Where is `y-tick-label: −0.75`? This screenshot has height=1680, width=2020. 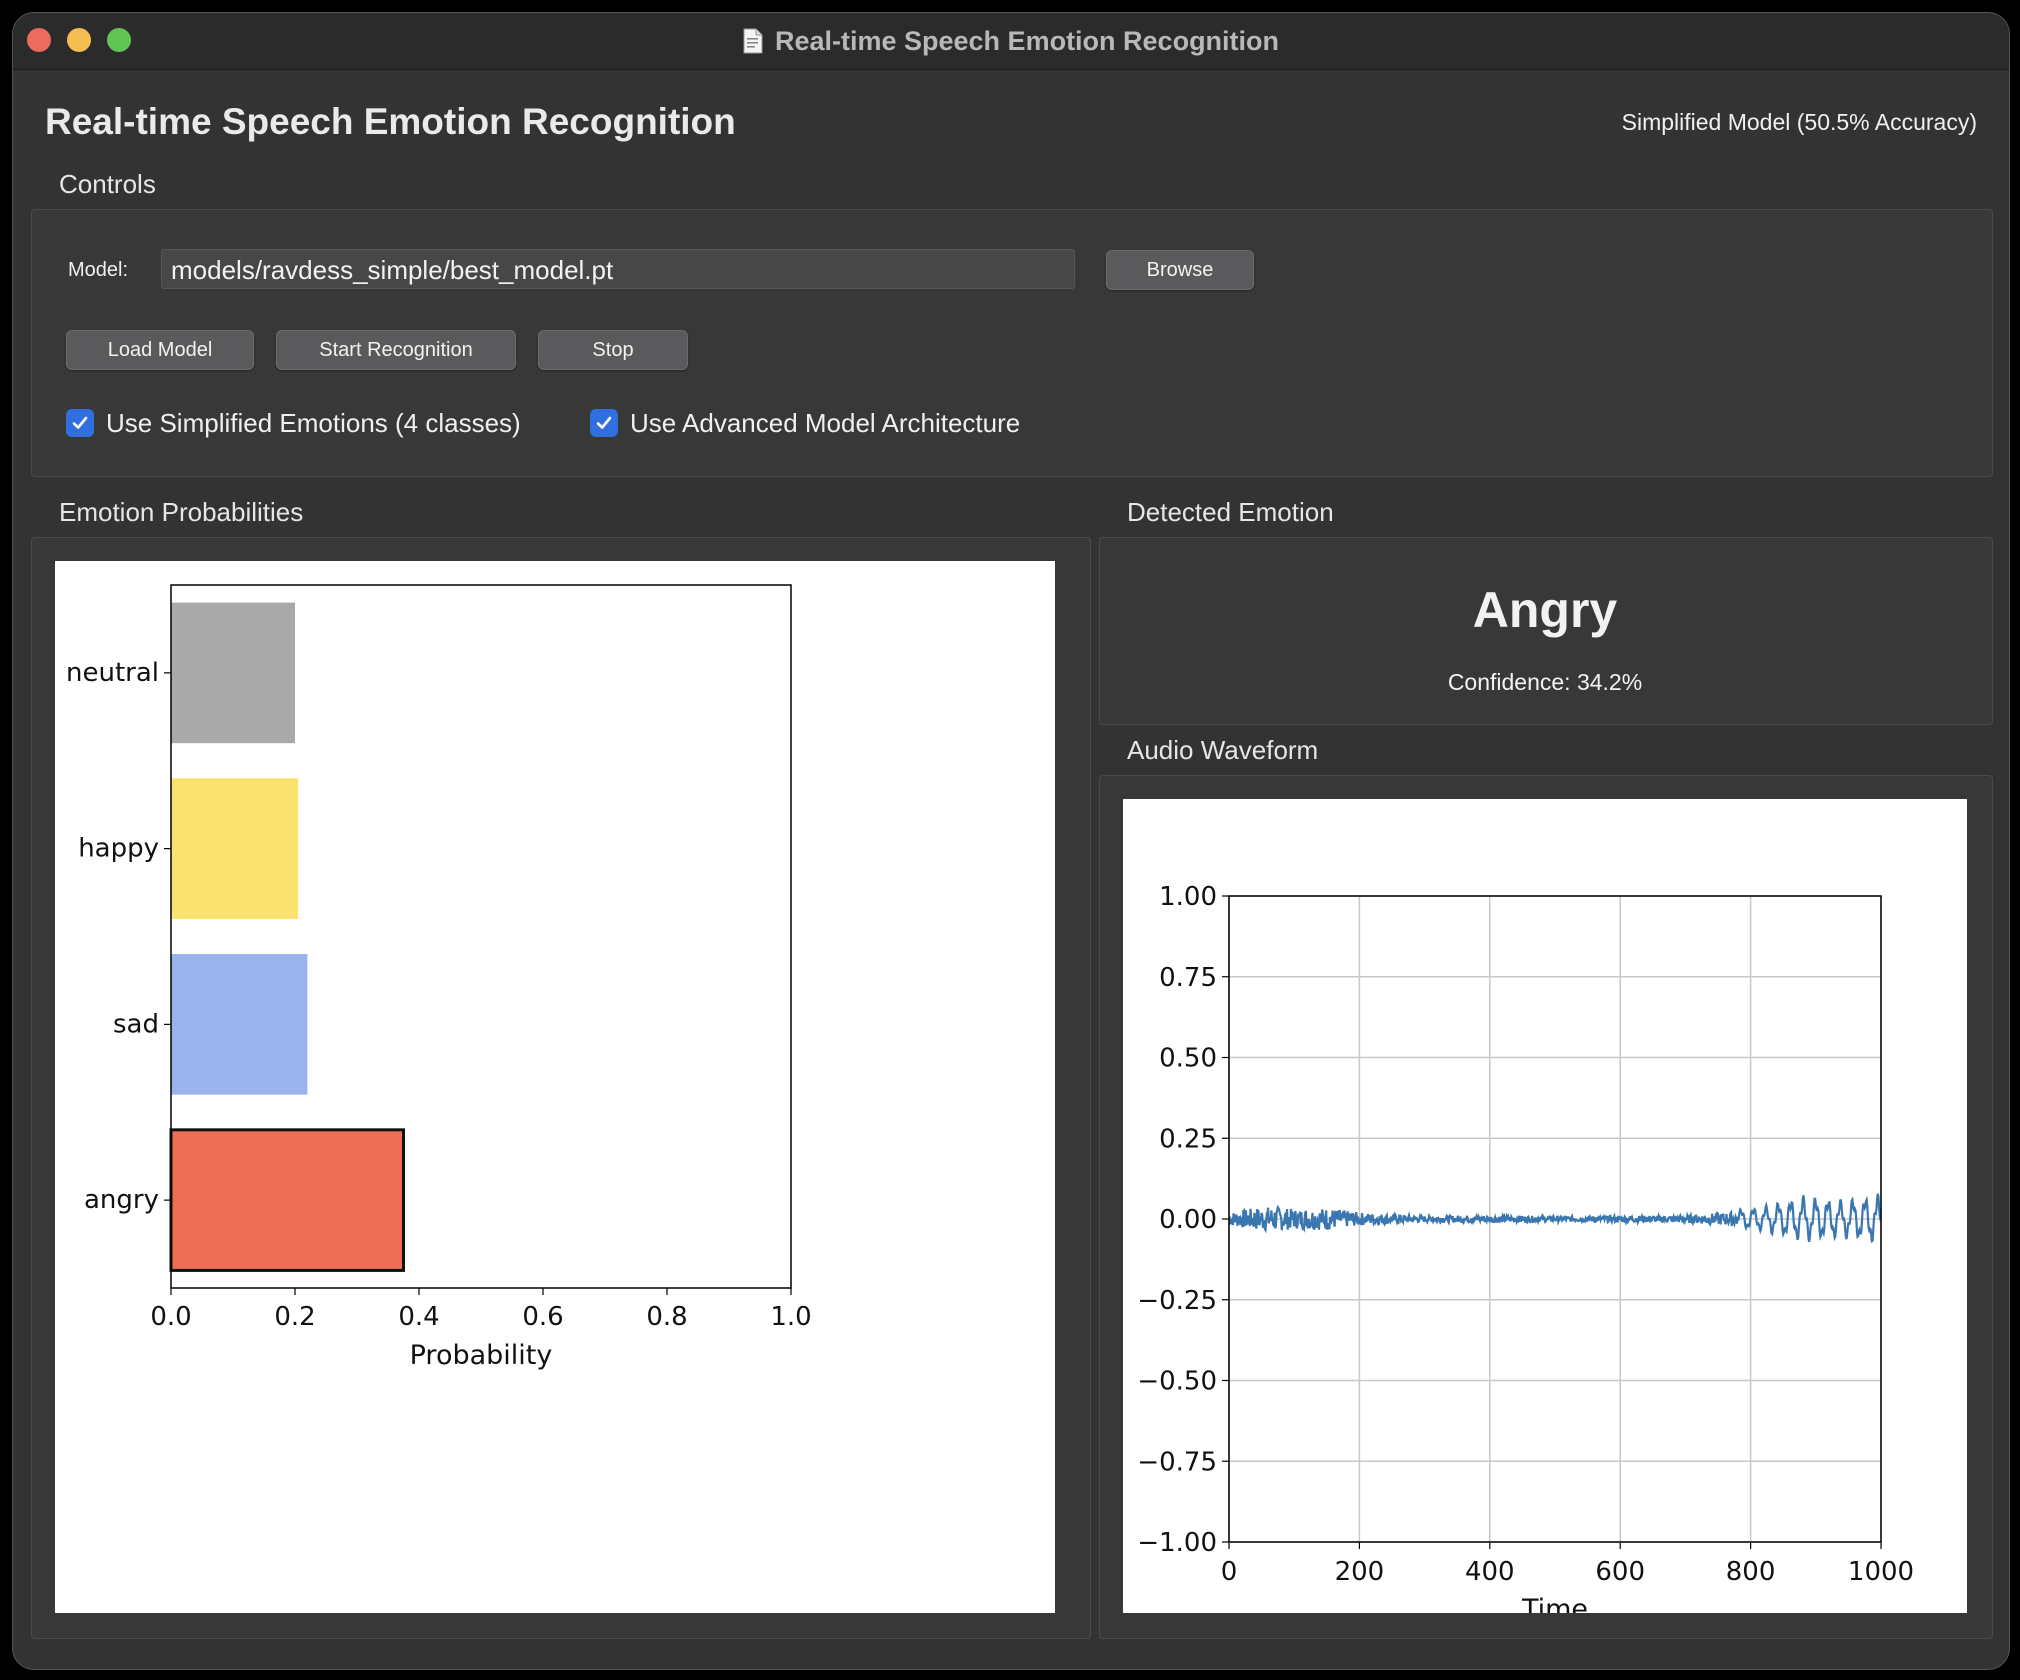
y-tick-label: −0.75 is located at coordinates (1177, 1462).